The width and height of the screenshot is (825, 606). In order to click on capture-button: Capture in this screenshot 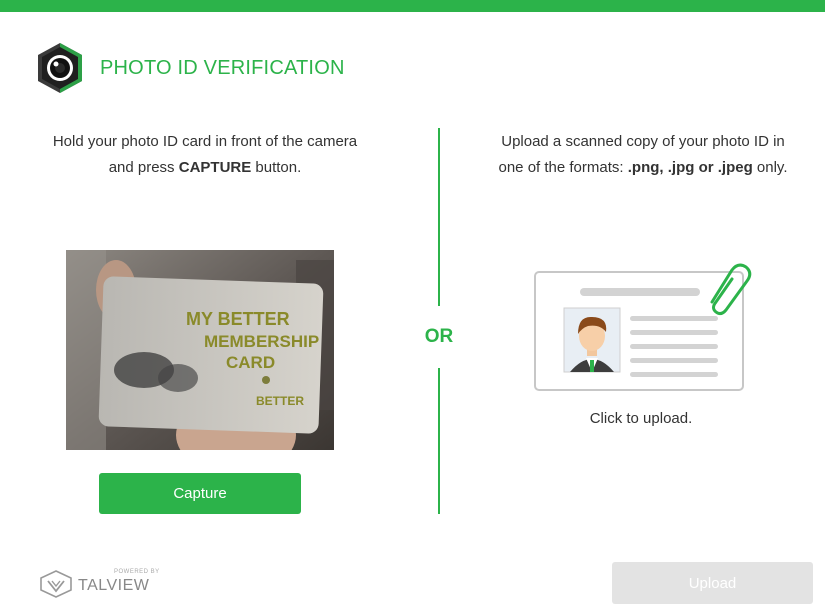, I will do `click(200, 493)`.